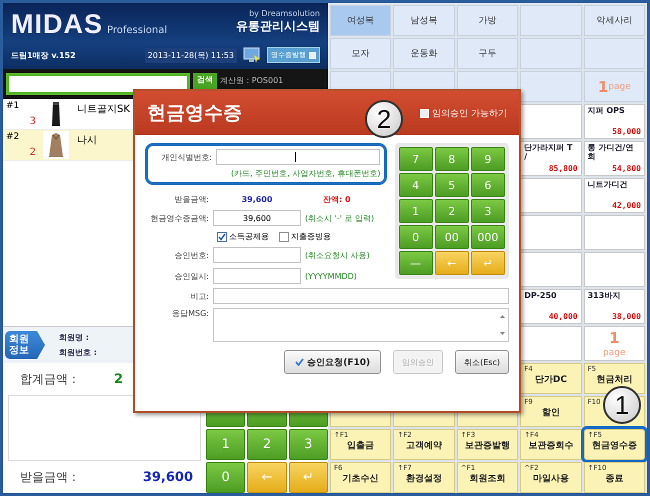  What do you see at coordinates (13, 106) in the screenshot?
I see `item-number: #1` at bounding box center [13, 106].